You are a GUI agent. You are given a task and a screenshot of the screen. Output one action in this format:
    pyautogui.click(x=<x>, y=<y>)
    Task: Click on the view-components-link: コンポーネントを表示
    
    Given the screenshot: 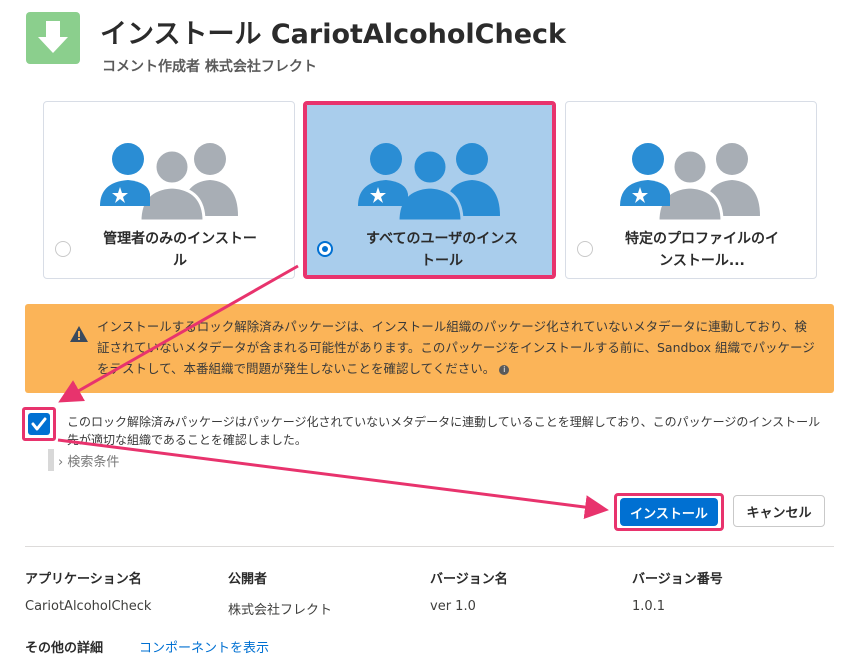 What is the action you would take?
    pyautogui.click(x=204, y=646)
    